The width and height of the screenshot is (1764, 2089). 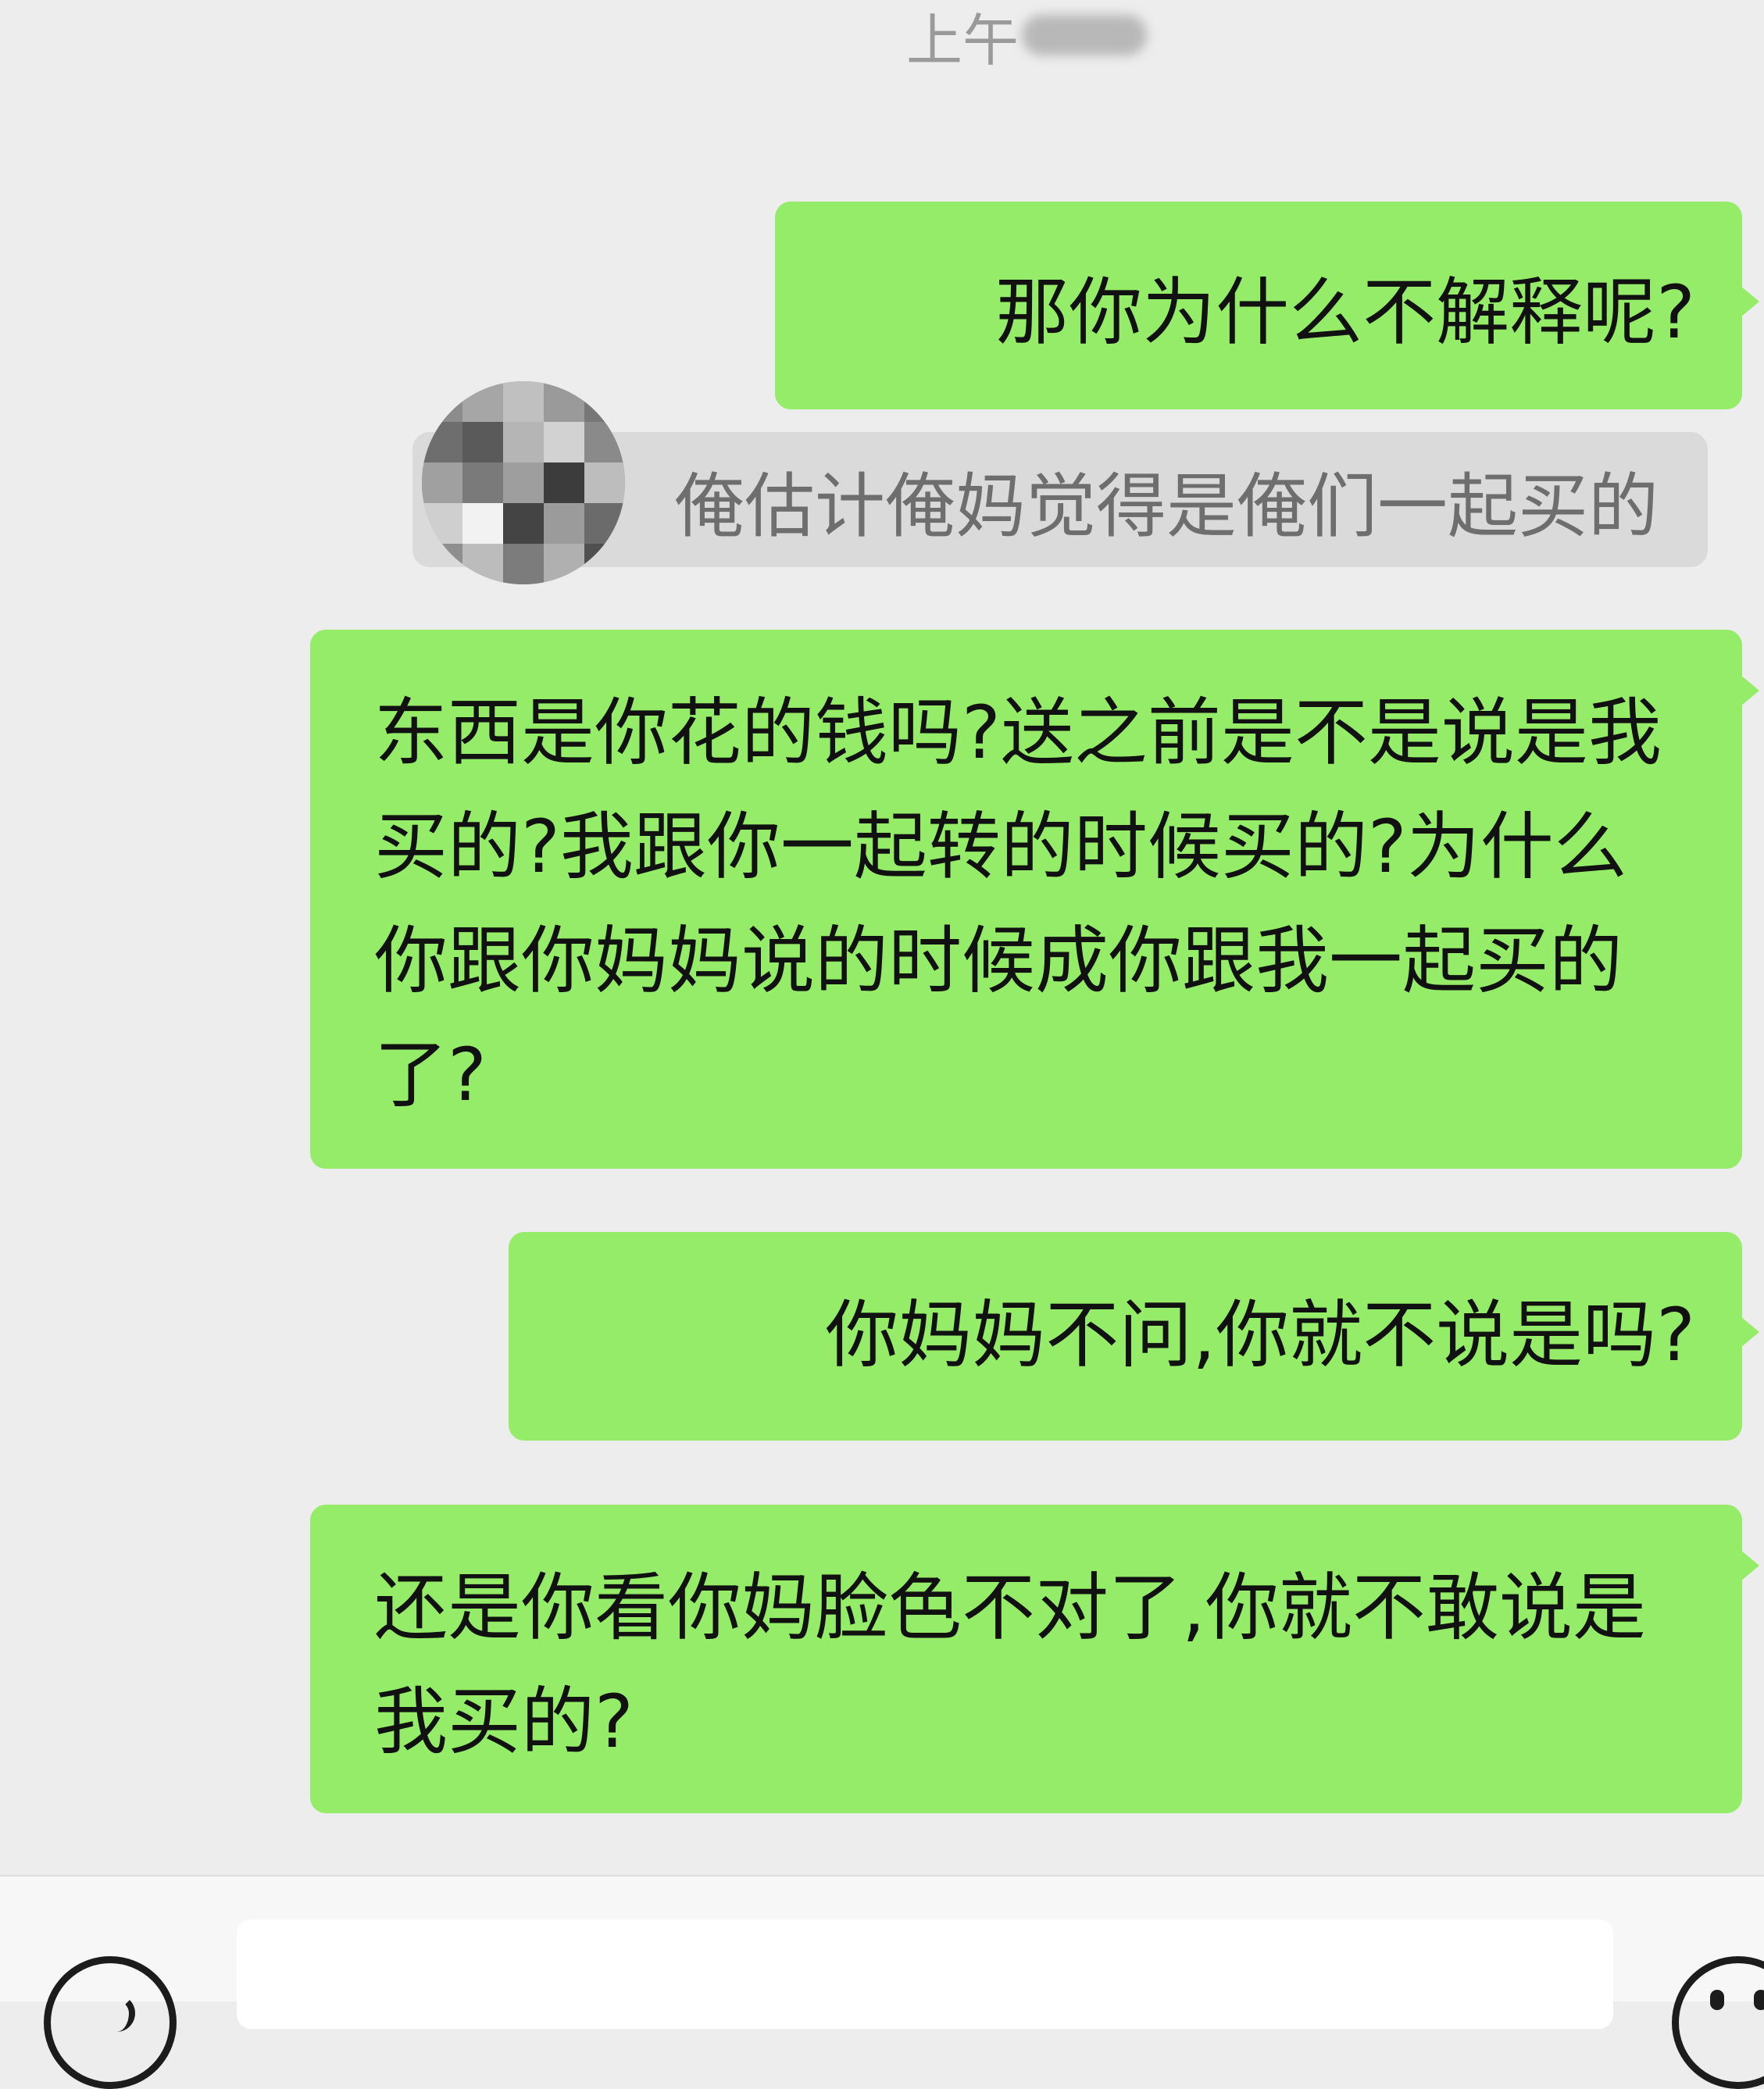 I want to click on message-bubble-self: 还是你看你妈脸色不对了,你就不敢说是我买的?, so click(x=1034, y=1659).